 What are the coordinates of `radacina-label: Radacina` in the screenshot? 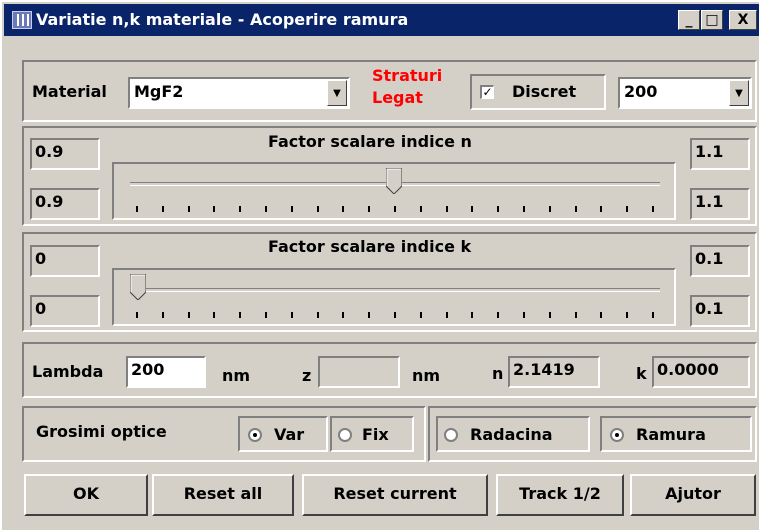 It's located at (511, 434).